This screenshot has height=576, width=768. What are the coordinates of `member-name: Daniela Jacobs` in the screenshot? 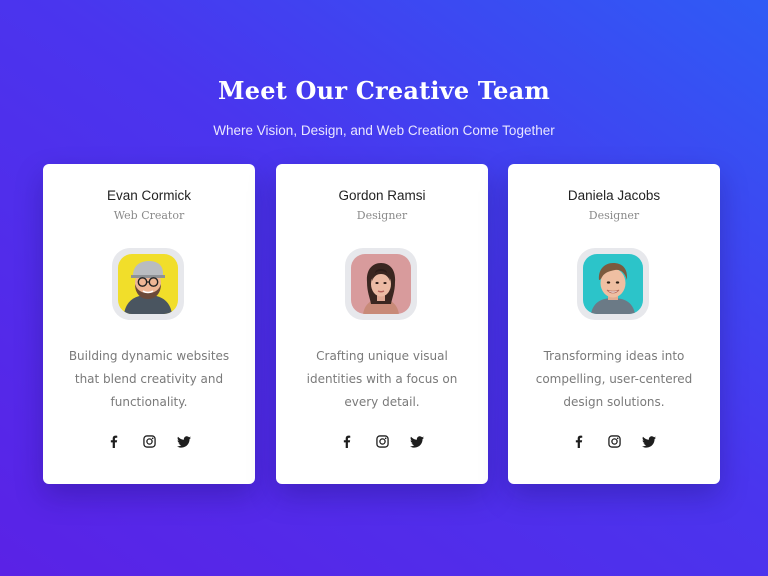 It's located at (614, 195).